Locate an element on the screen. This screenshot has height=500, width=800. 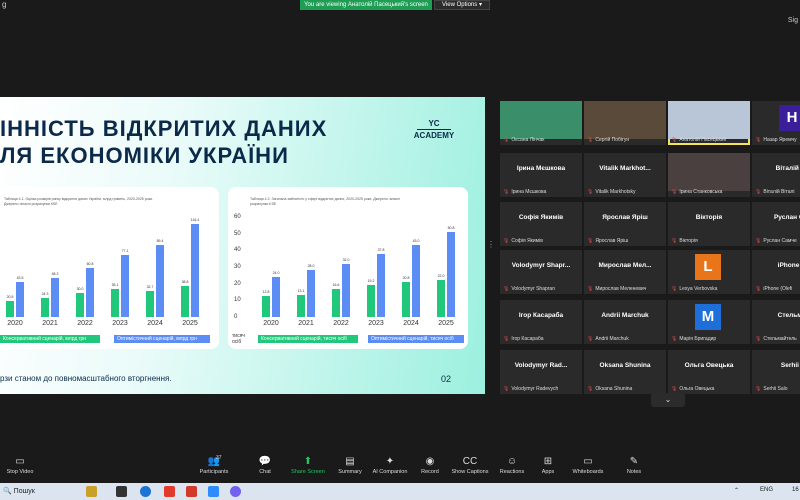
app-icon-red2 is located at coordinates (191, 491).